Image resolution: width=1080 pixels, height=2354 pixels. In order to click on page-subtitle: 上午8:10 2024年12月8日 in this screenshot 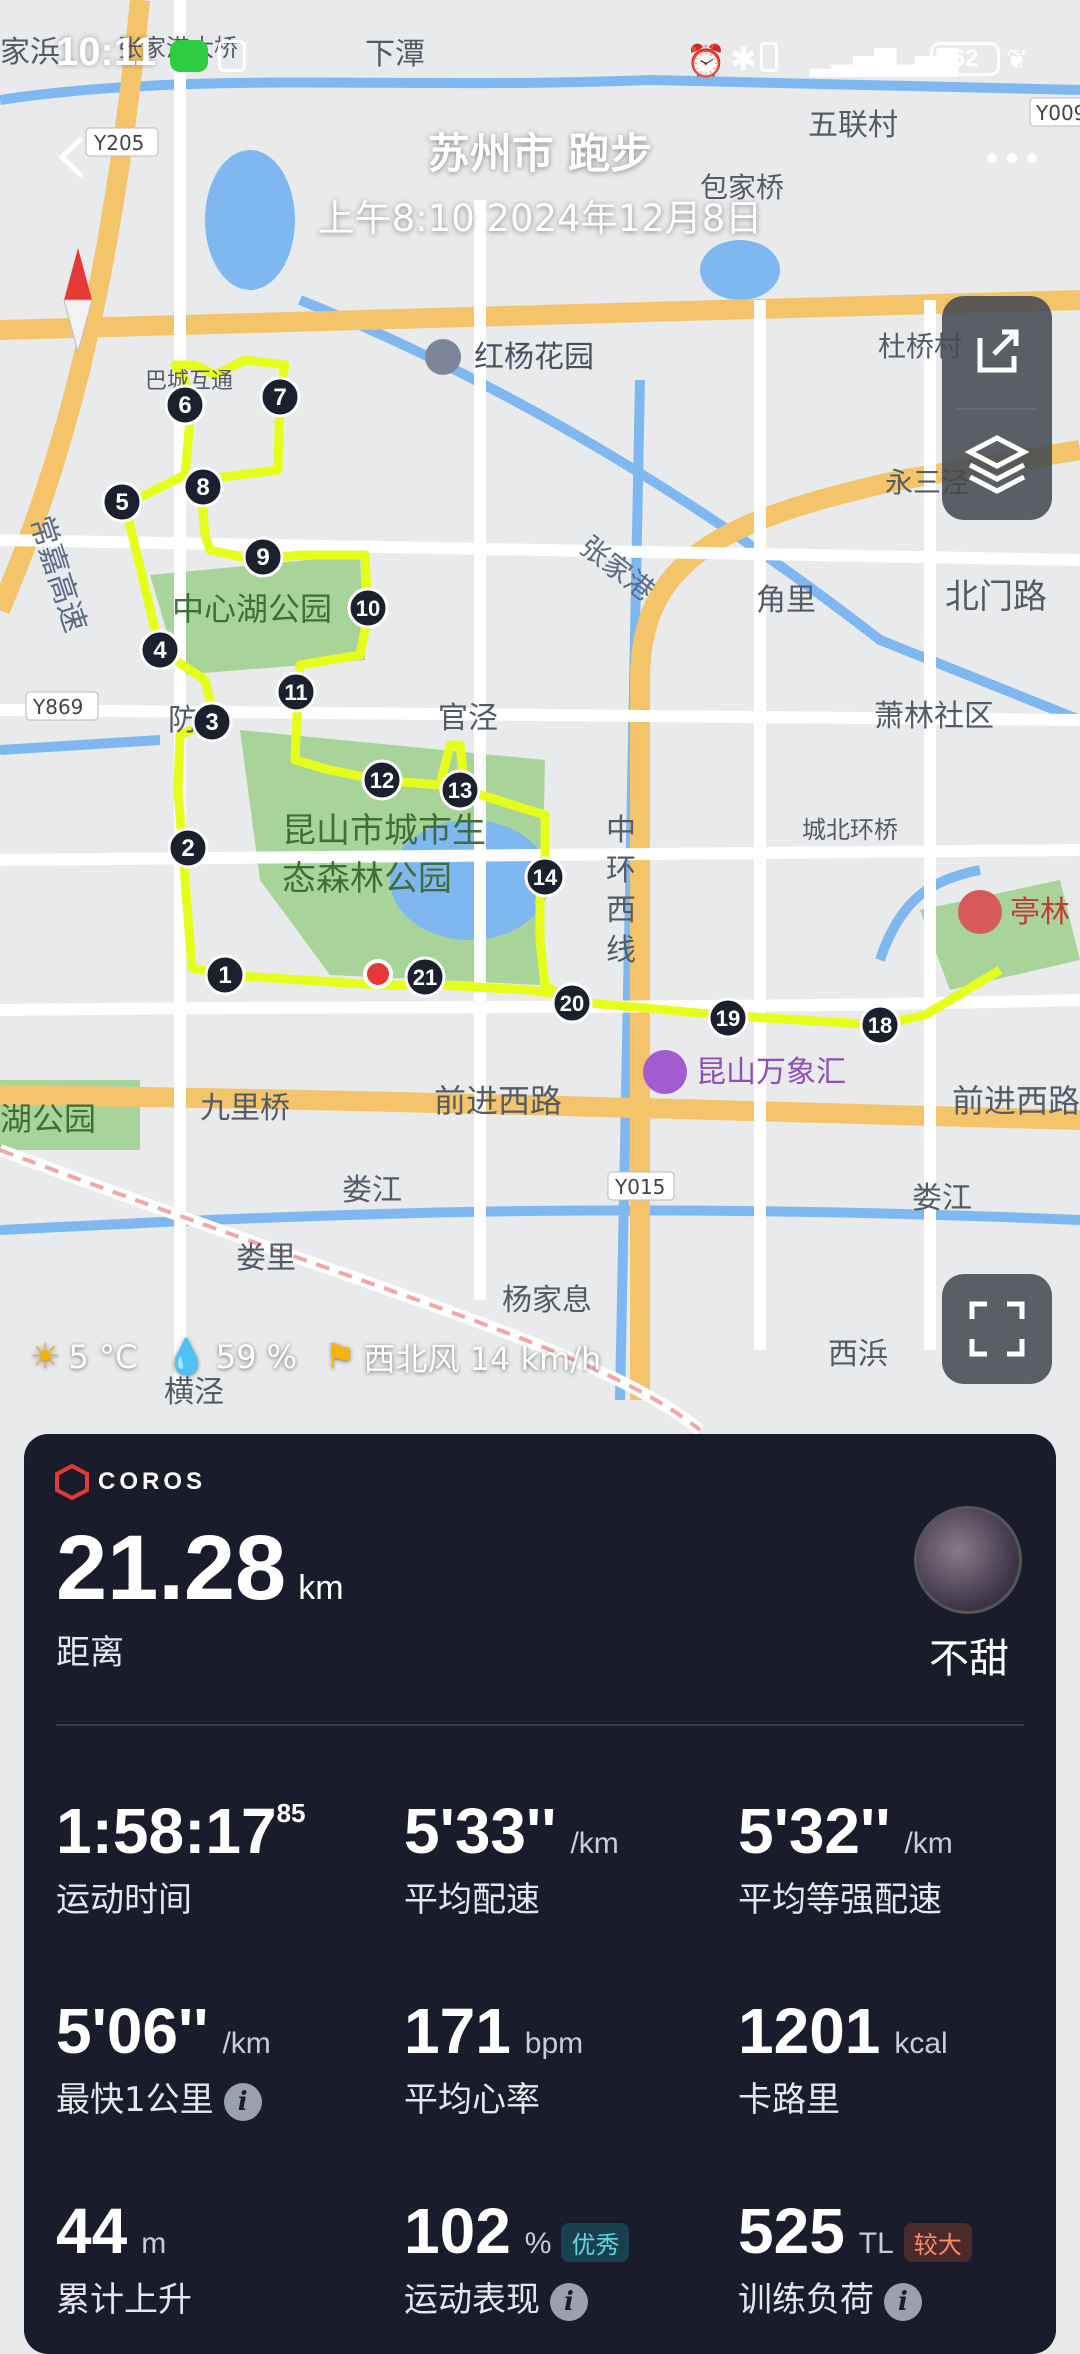, I will do `click(540, 218)`.